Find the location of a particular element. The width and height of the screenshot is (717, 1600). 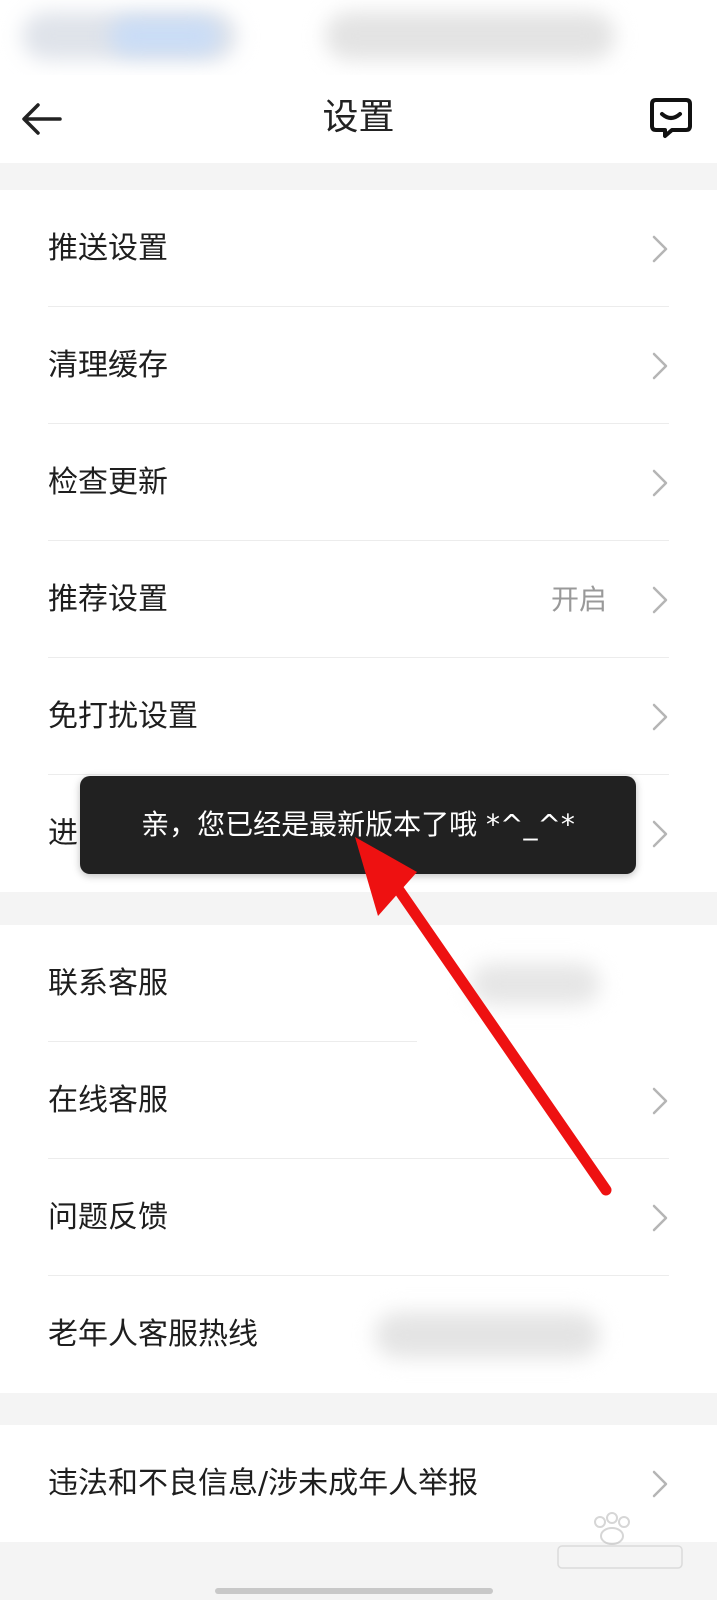

row-label: 违法和不良信息/涉未成年人举报 is located at coordinates (263, 1483).